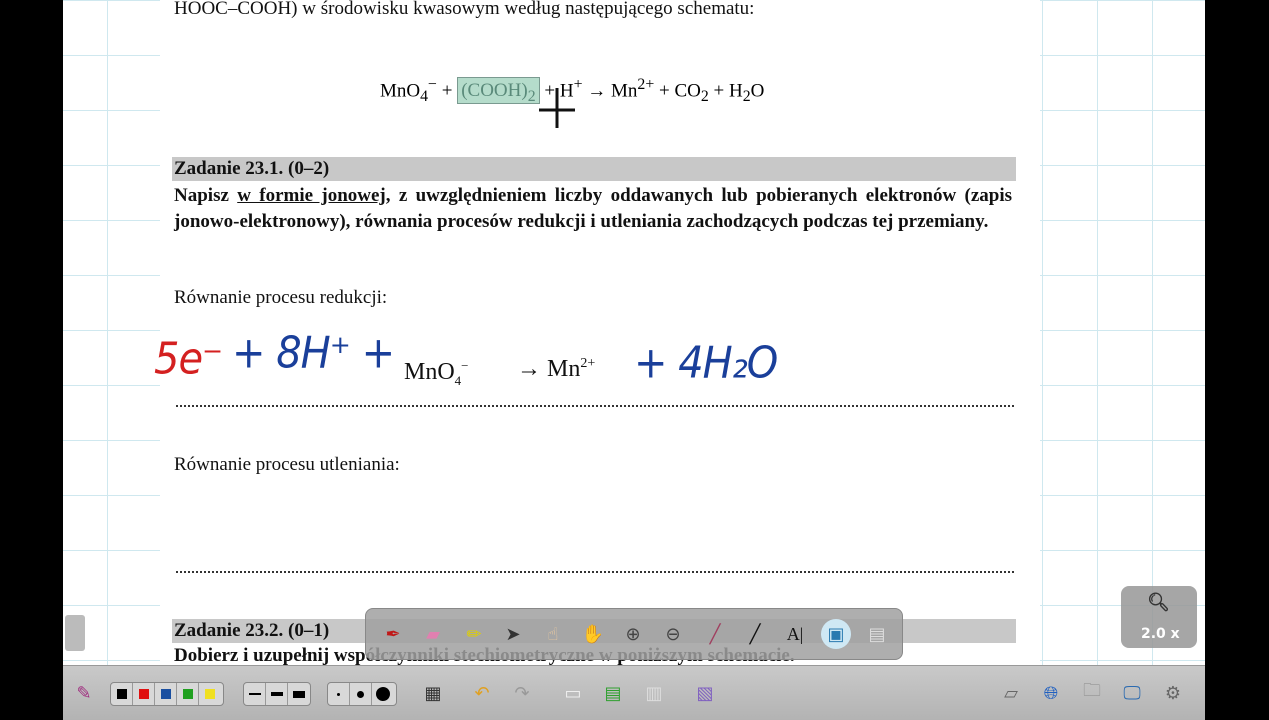 Image resolution: width=1269 pixels, height=720 pixels. What do you see at coordinates (1173, 693) in the screenshot?
I see `settings-icon: ⚙` at bounding box center [1173, 693].